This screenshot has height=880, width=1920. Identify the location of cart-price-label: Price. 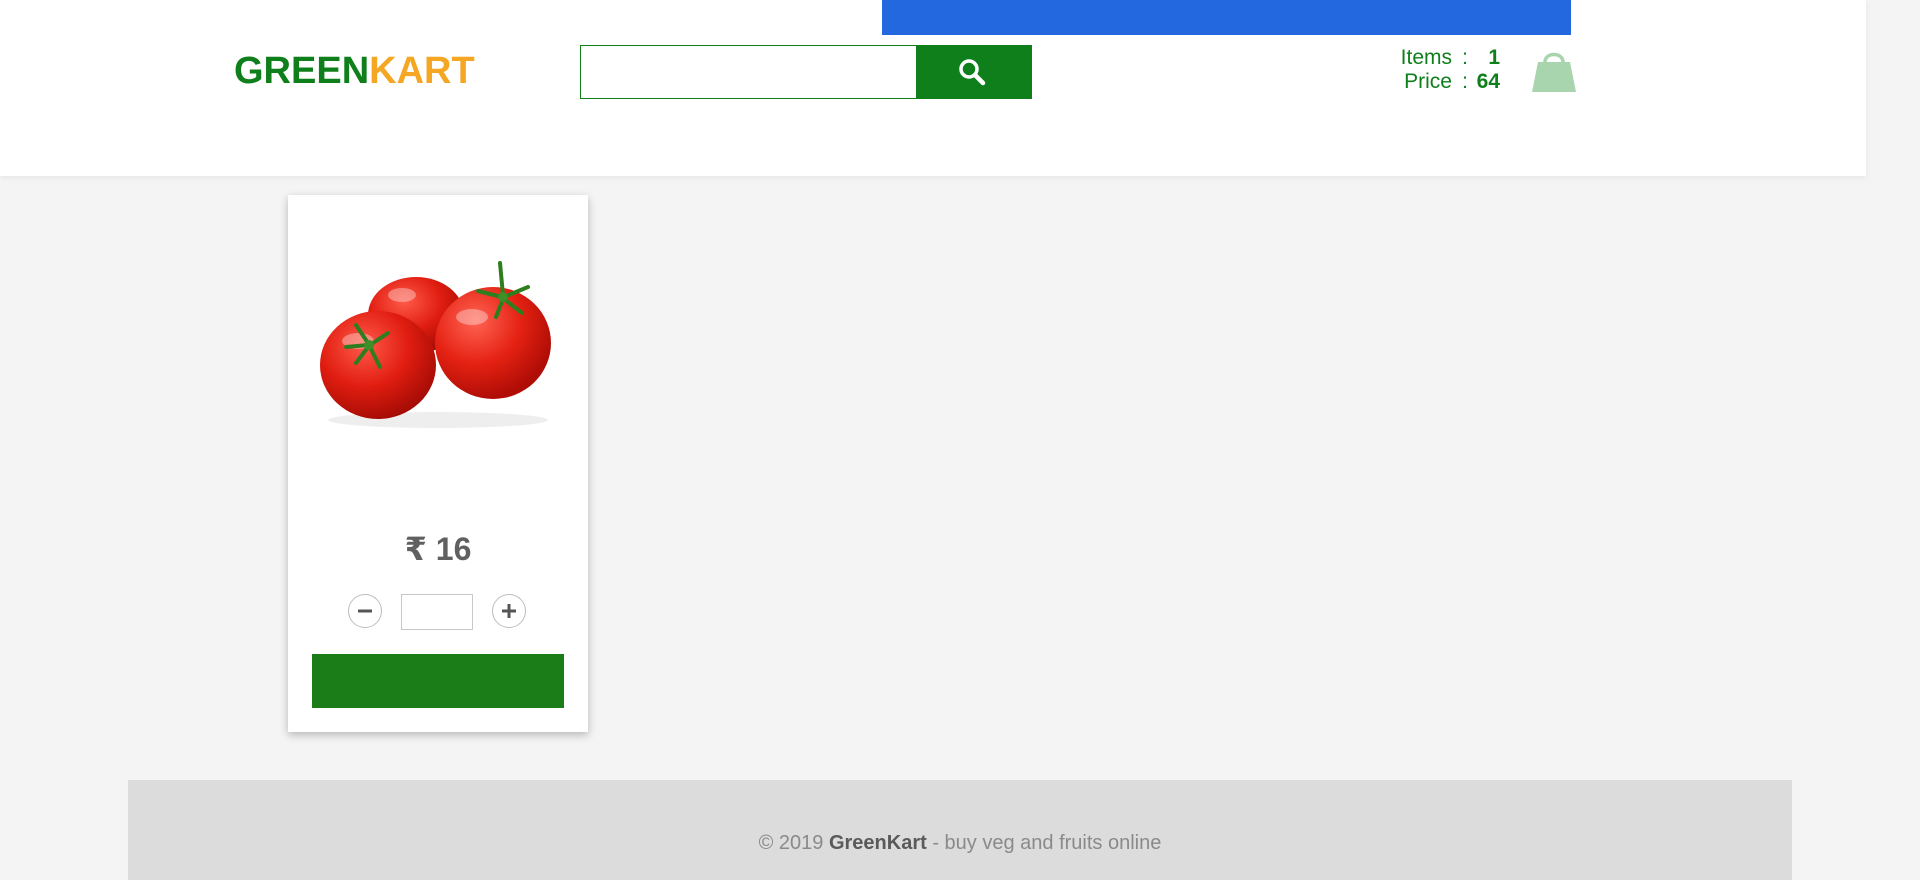
(1428, 81).